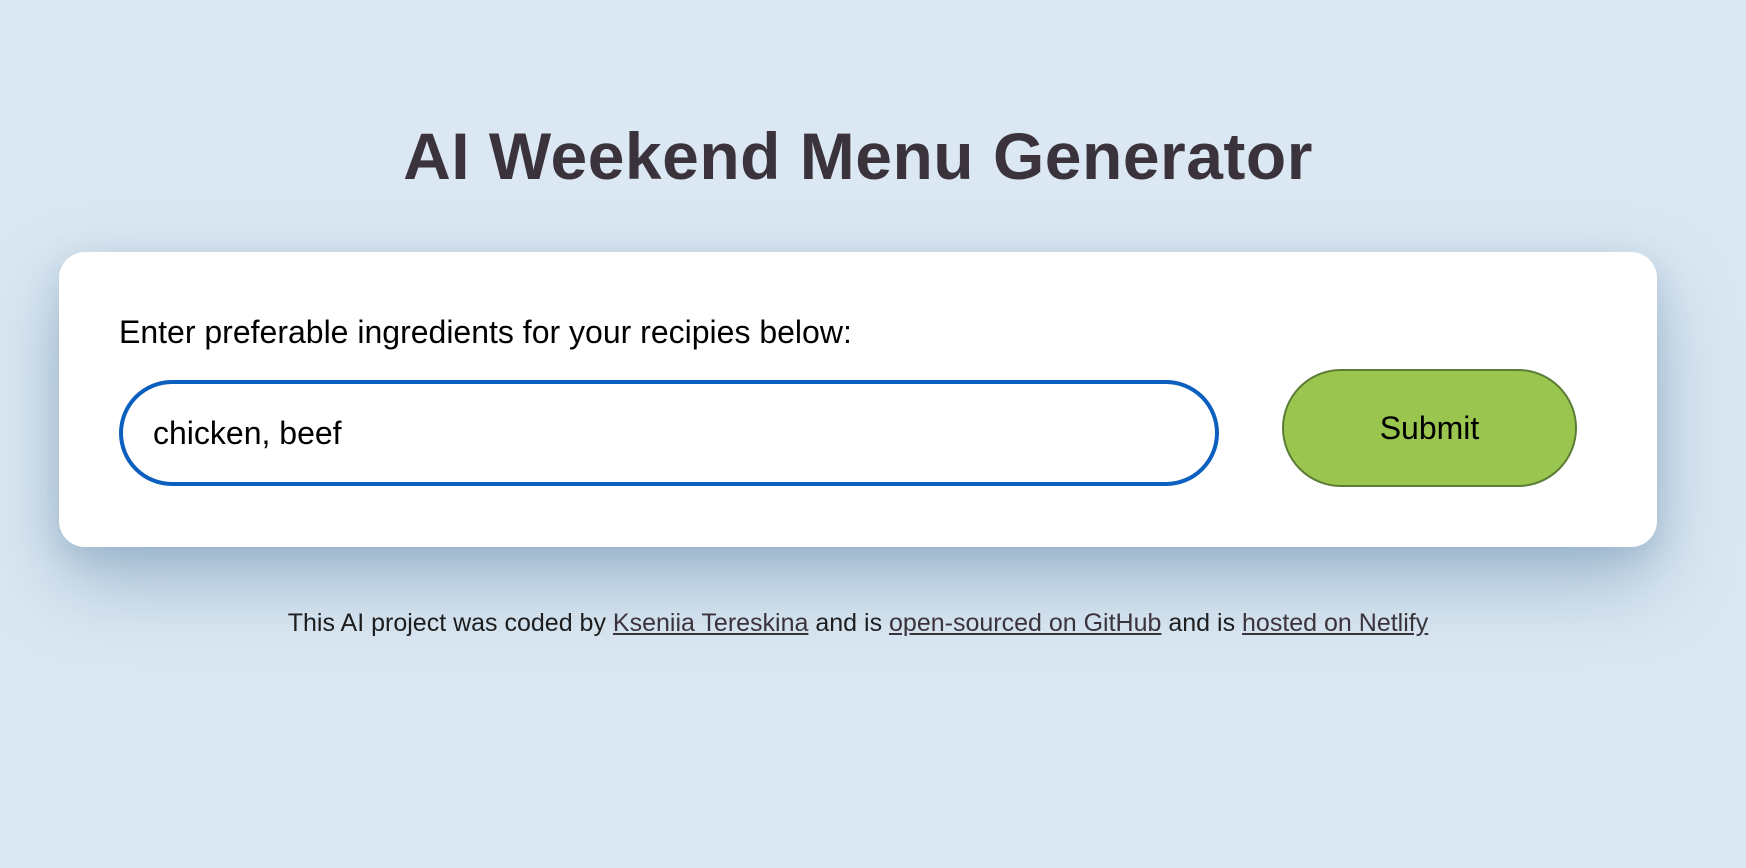 The height and width of the screenshot is (868, 1746). I want to click on footer-text-credit: This AI project was coded by, so click(450, 623).